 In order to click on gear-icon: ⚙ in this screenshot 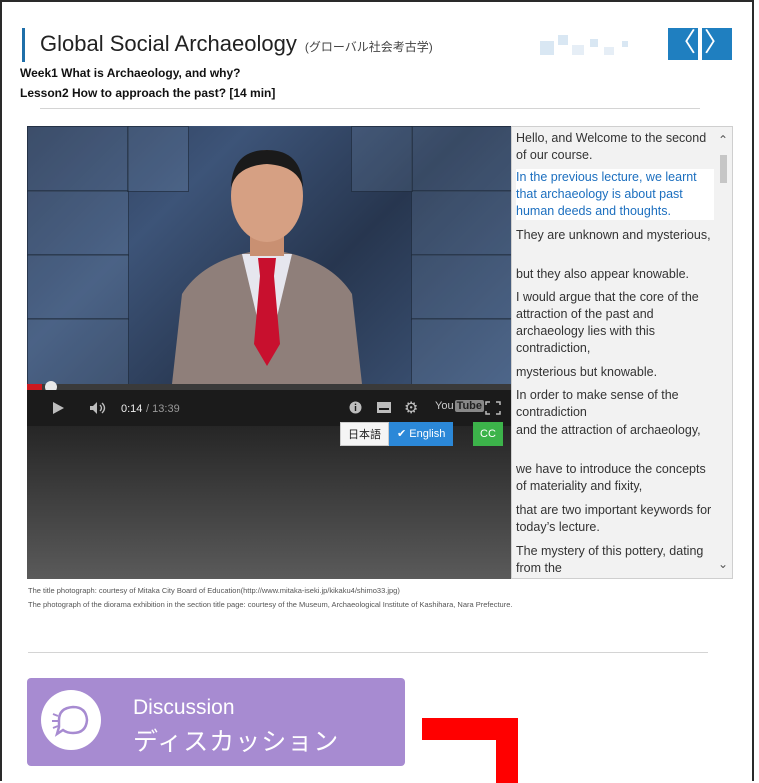, I will do `click(411, 408)`.